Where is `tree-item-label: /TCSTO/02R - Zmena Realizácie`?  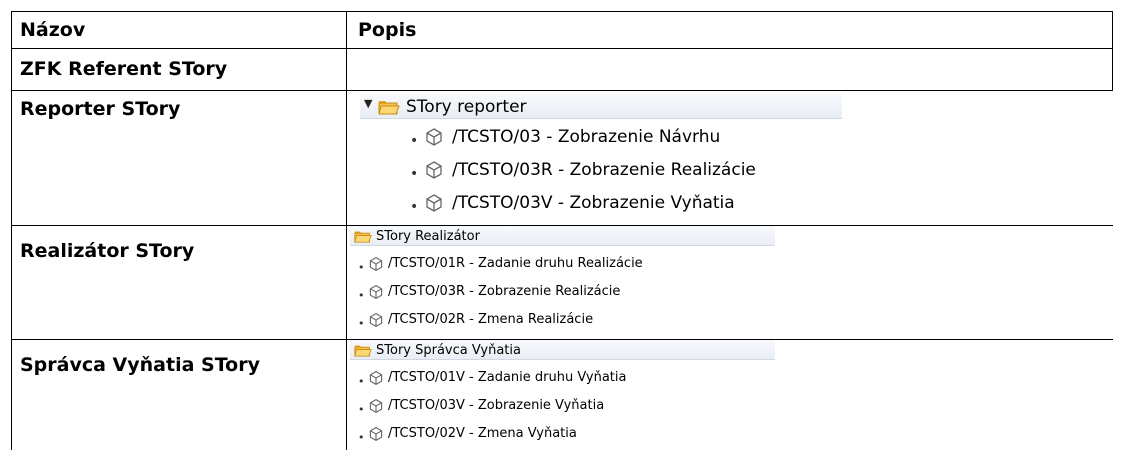 tree-item-label: /TCSTO/02R - Zmena Realizácie is located at coordinates (490, 319).